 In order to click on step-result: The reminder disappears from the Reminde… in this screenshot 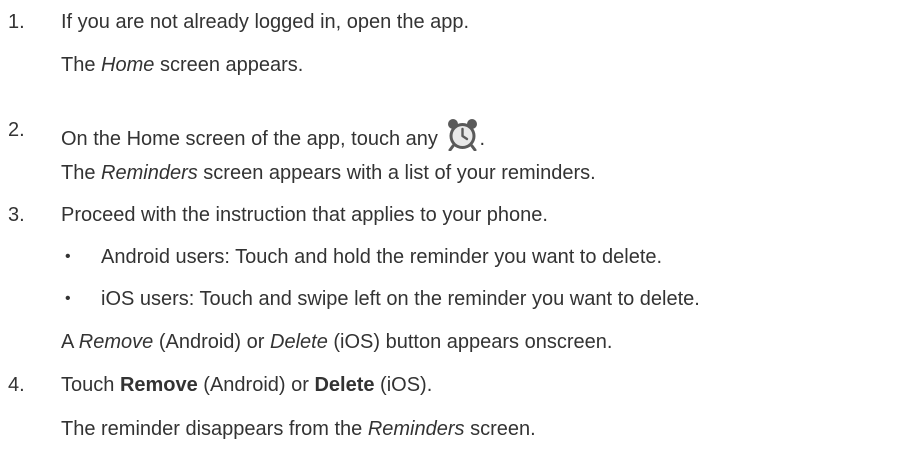, I will do `click(298, 429)`.